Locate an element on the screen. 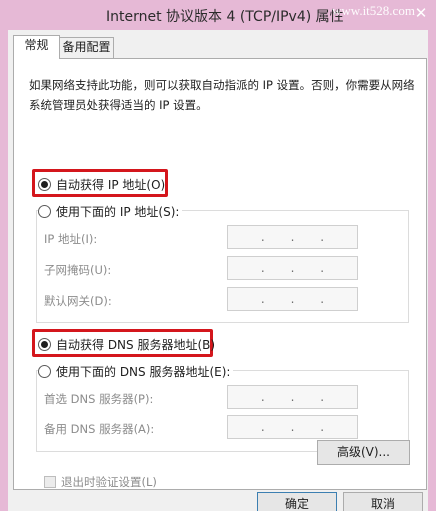  radio-auto-ip-label: 自动获得 IP 地址(O) is located at coordinates (111, 185).